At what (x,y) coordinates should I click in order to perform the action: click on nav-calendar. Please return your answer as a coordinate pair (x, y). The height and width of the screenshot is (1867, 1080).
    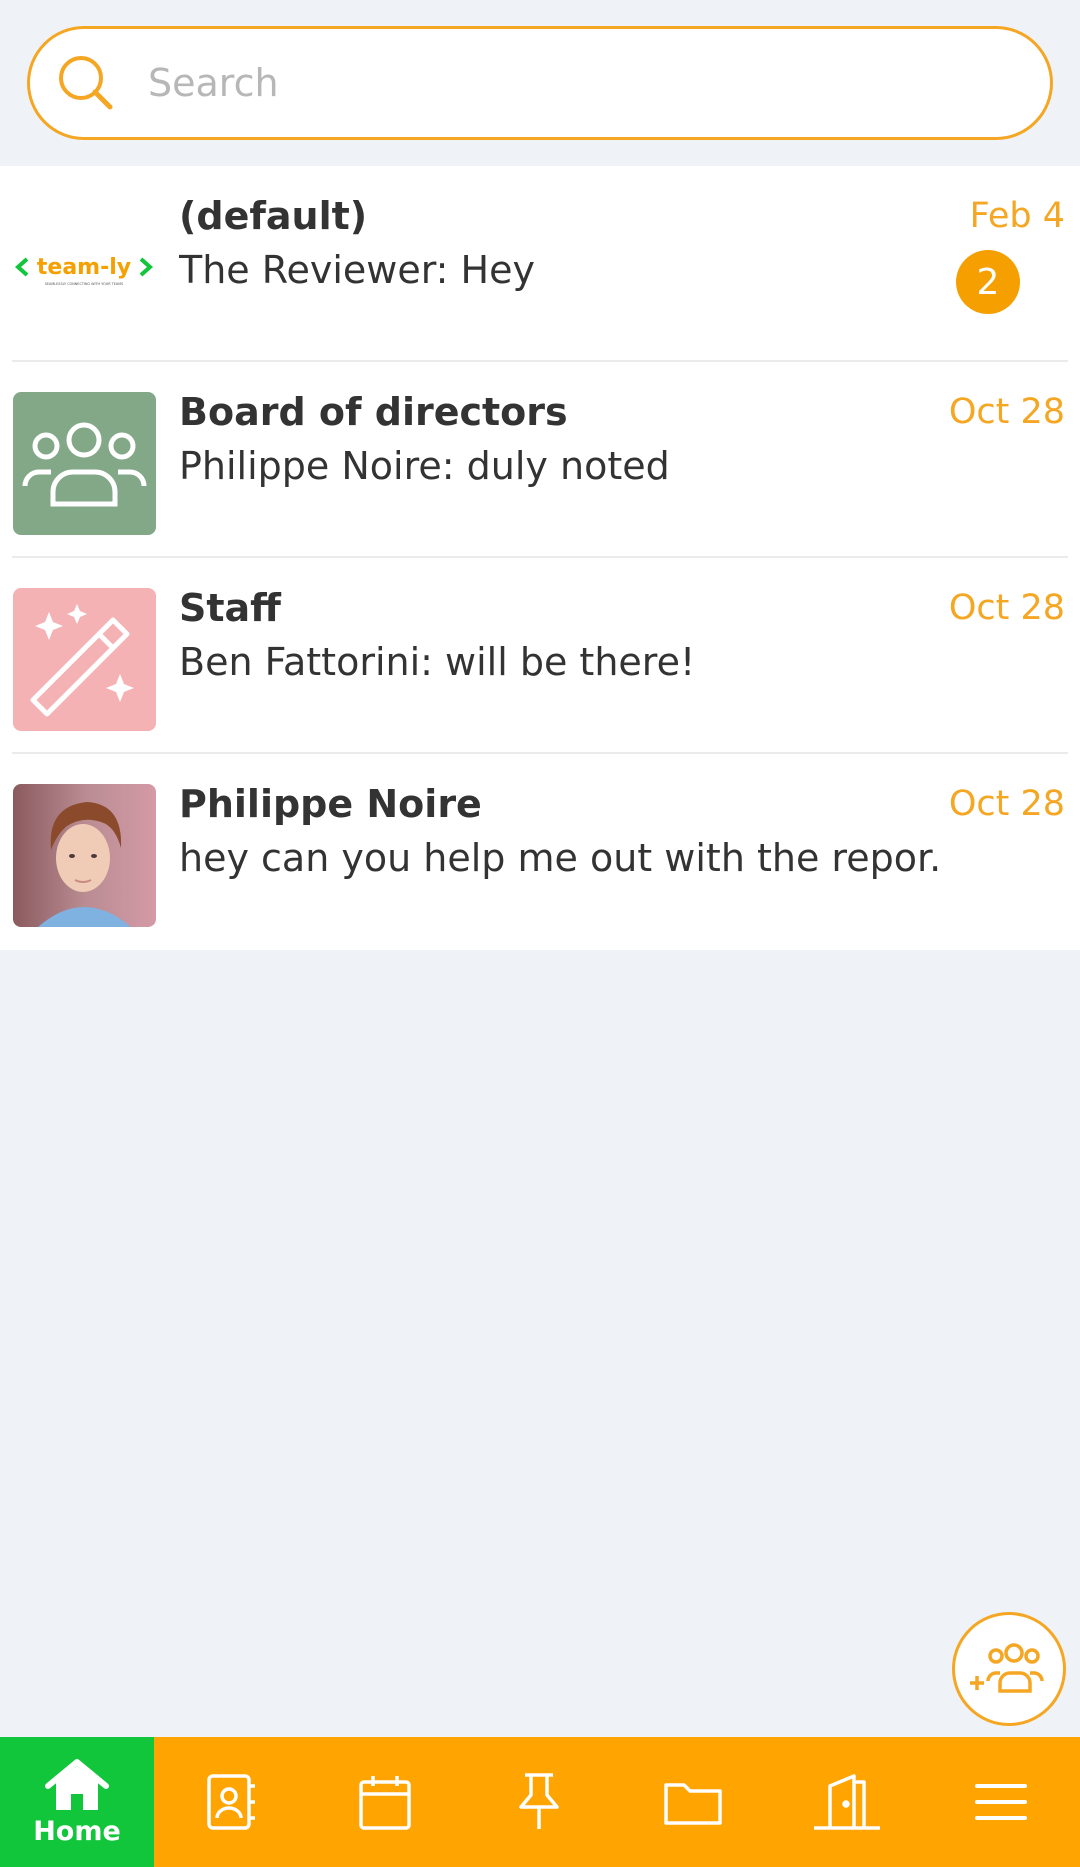
    Looking at the image, I should click on (385, 1802).